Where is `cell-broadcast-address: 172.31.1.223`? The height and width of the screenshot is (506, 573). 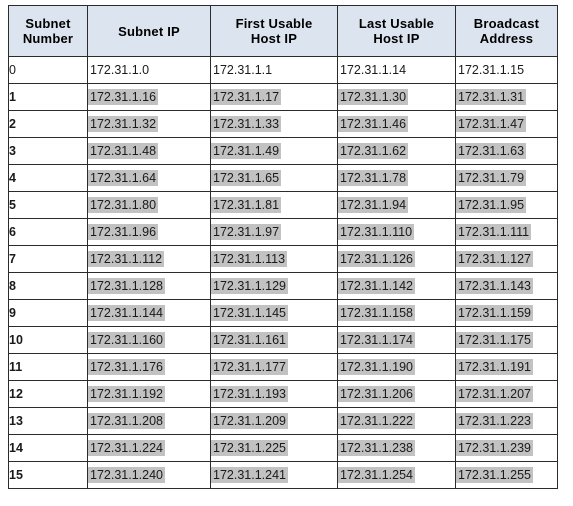
cell-broadcast-address: 172.31.1.223 is located at coordinates (506, 421).